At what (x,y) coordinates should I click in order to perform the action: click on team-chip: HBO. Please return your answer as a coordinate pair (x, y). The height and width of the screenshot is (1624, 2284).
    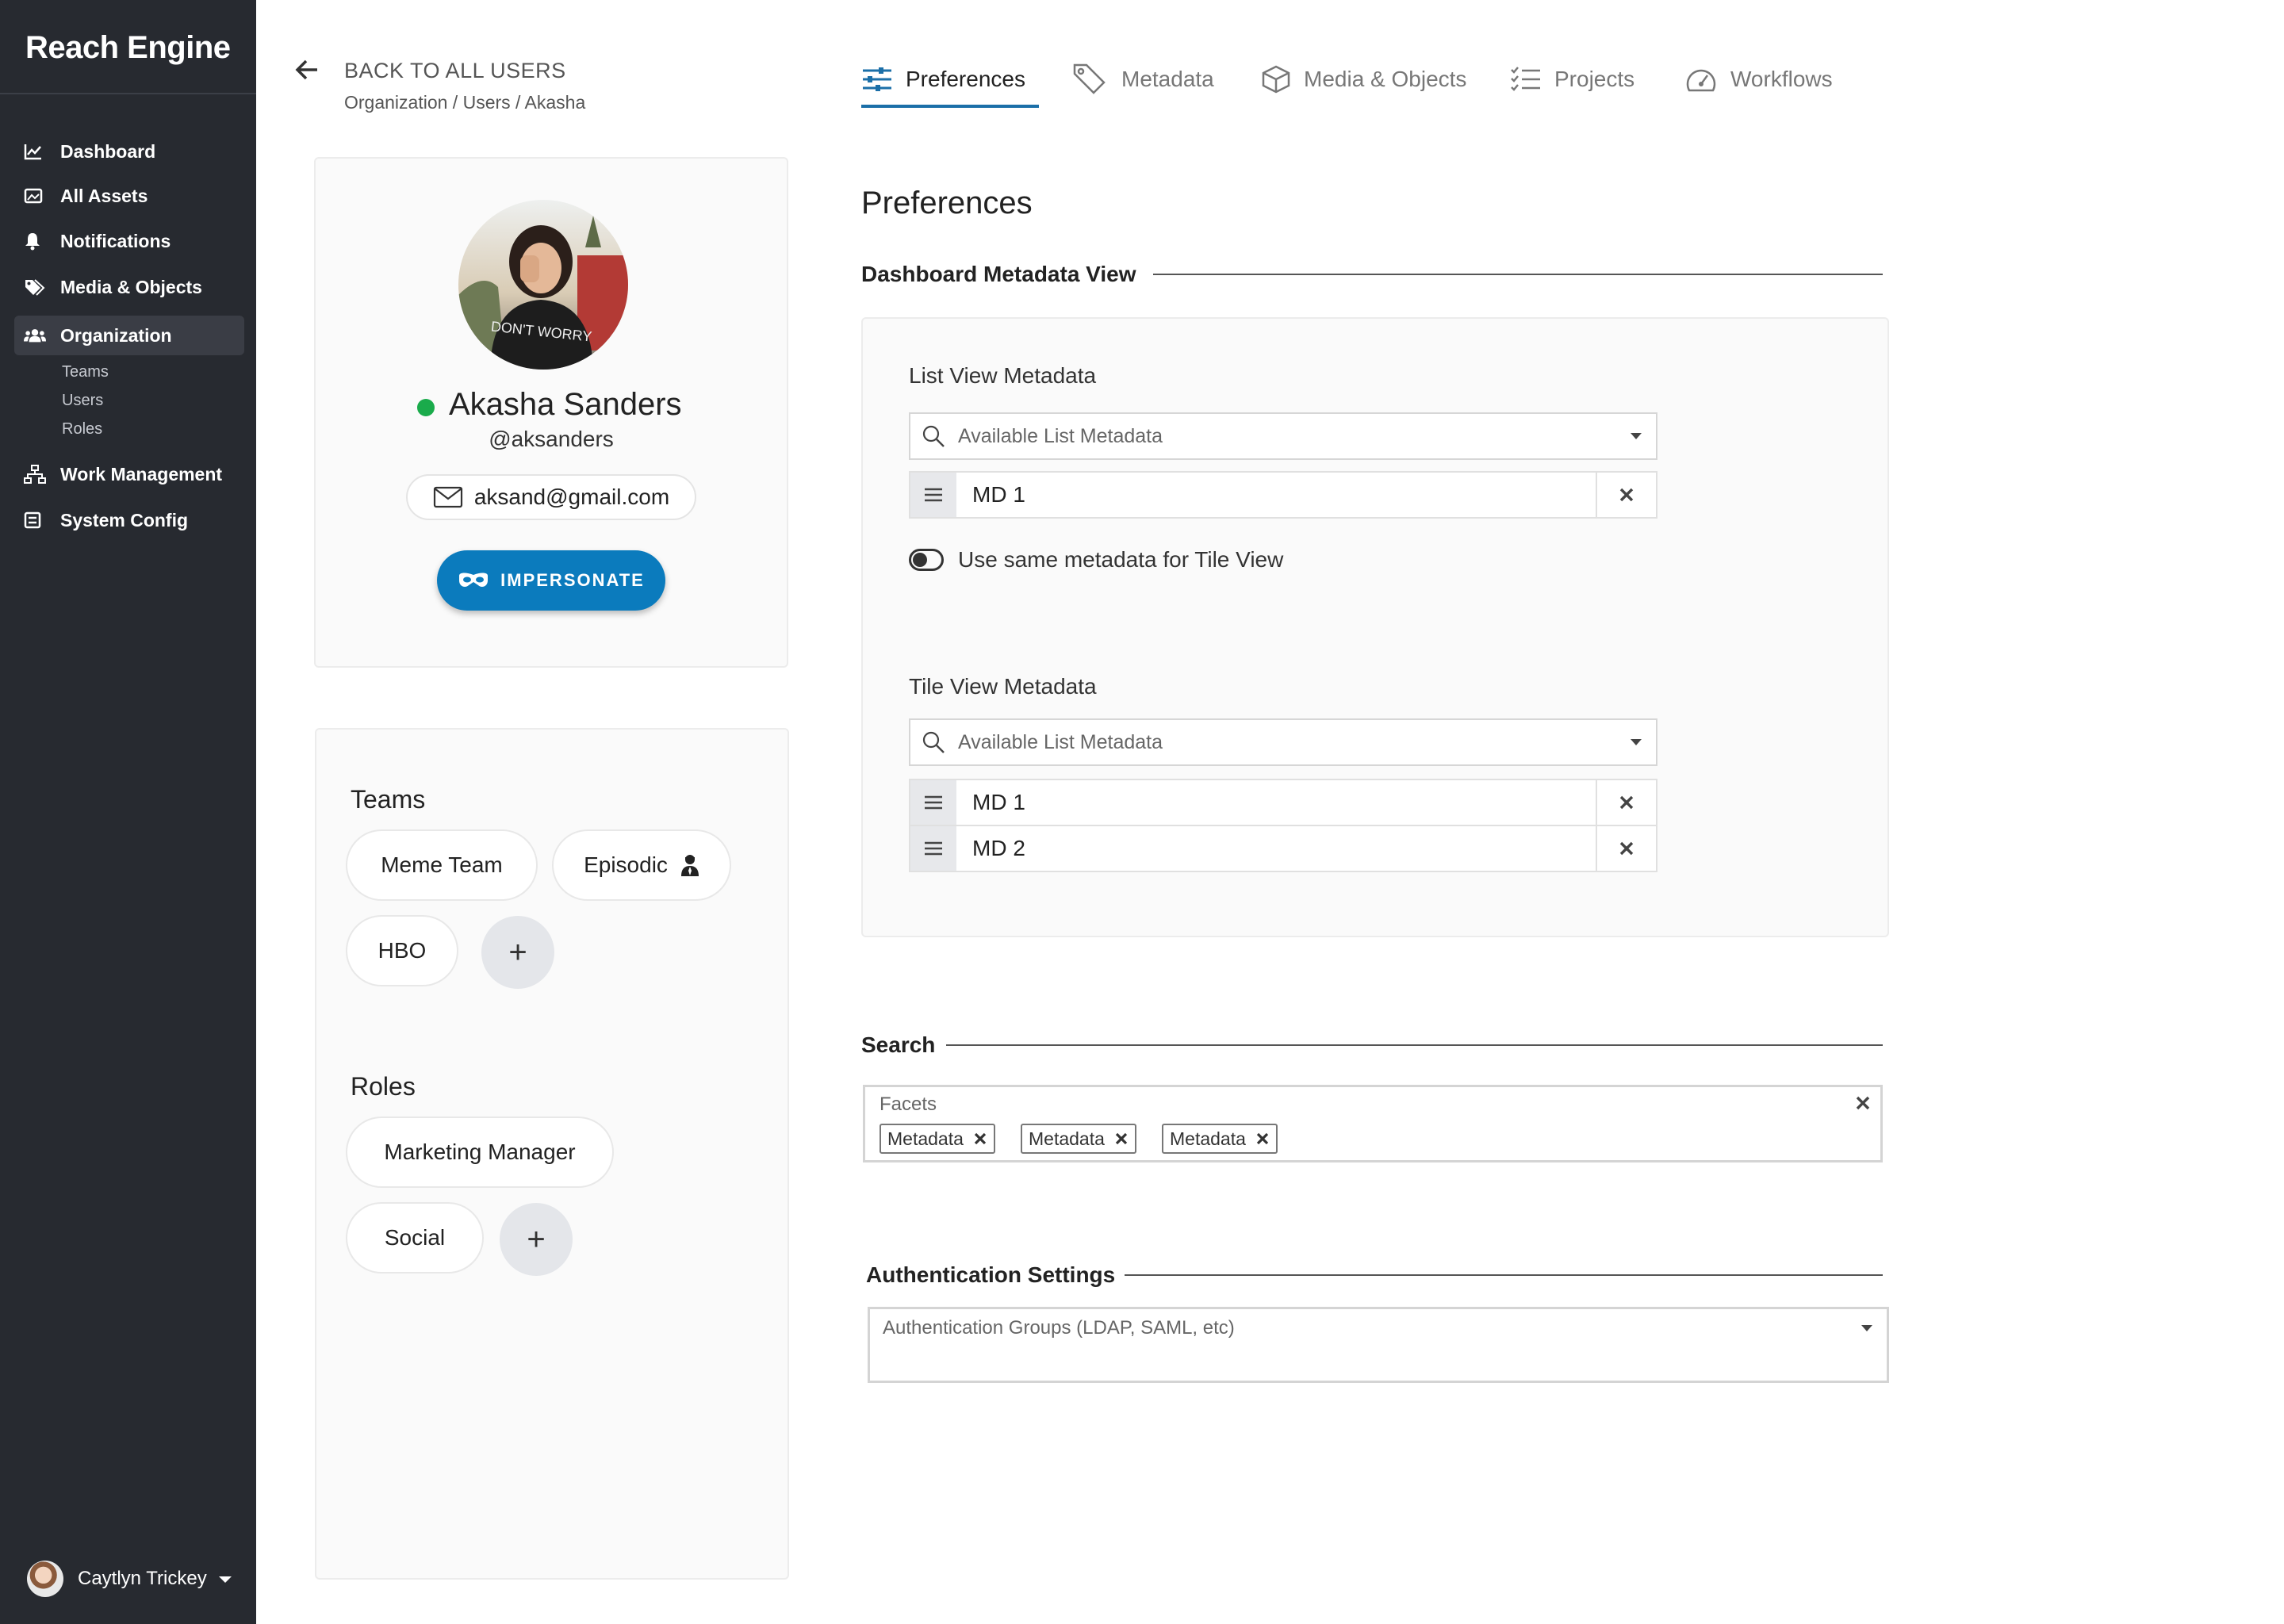
    Looking at the image, I should click on (402, 951).